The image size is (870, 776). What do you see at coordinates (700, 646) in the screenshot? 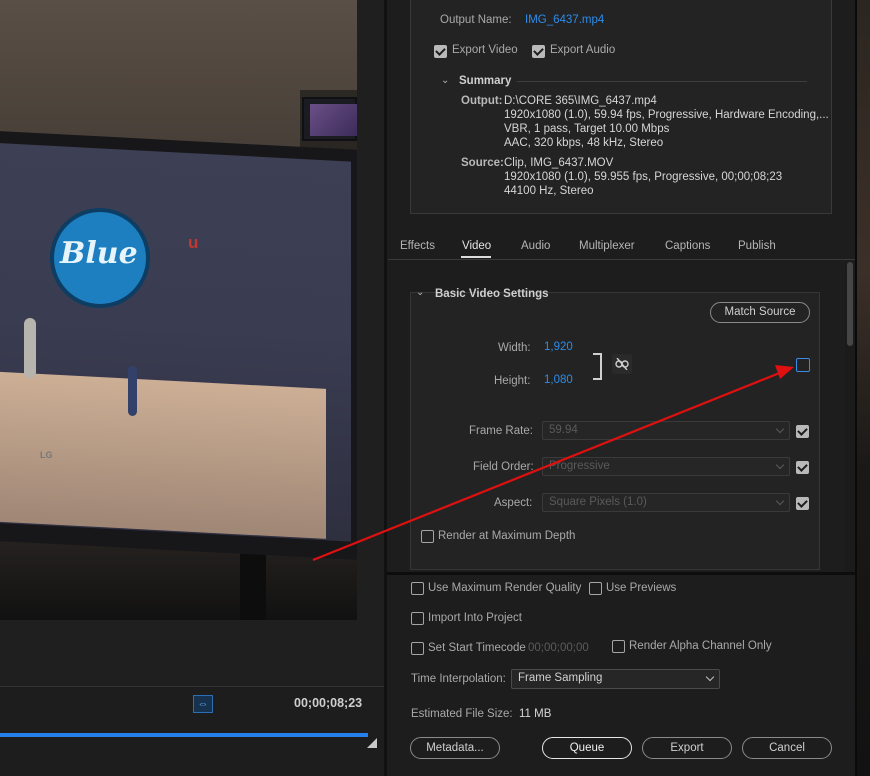
I see `render-alpha-label: Render Alpha Channel Only` at bounding box center [700, 646].